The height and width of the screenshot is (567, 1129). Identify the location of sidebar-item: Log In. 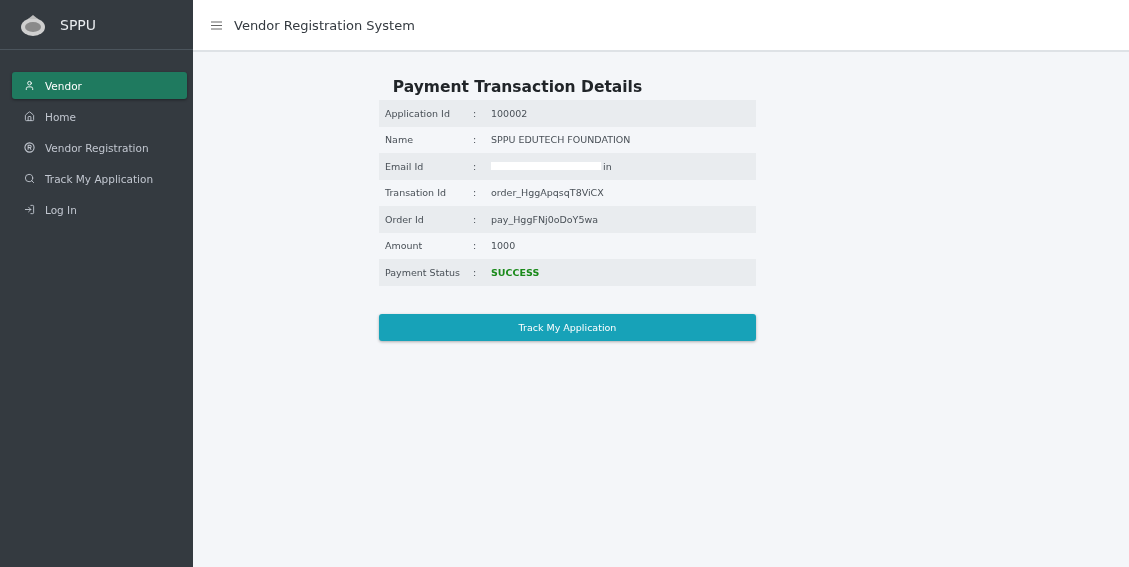
(99, 209).